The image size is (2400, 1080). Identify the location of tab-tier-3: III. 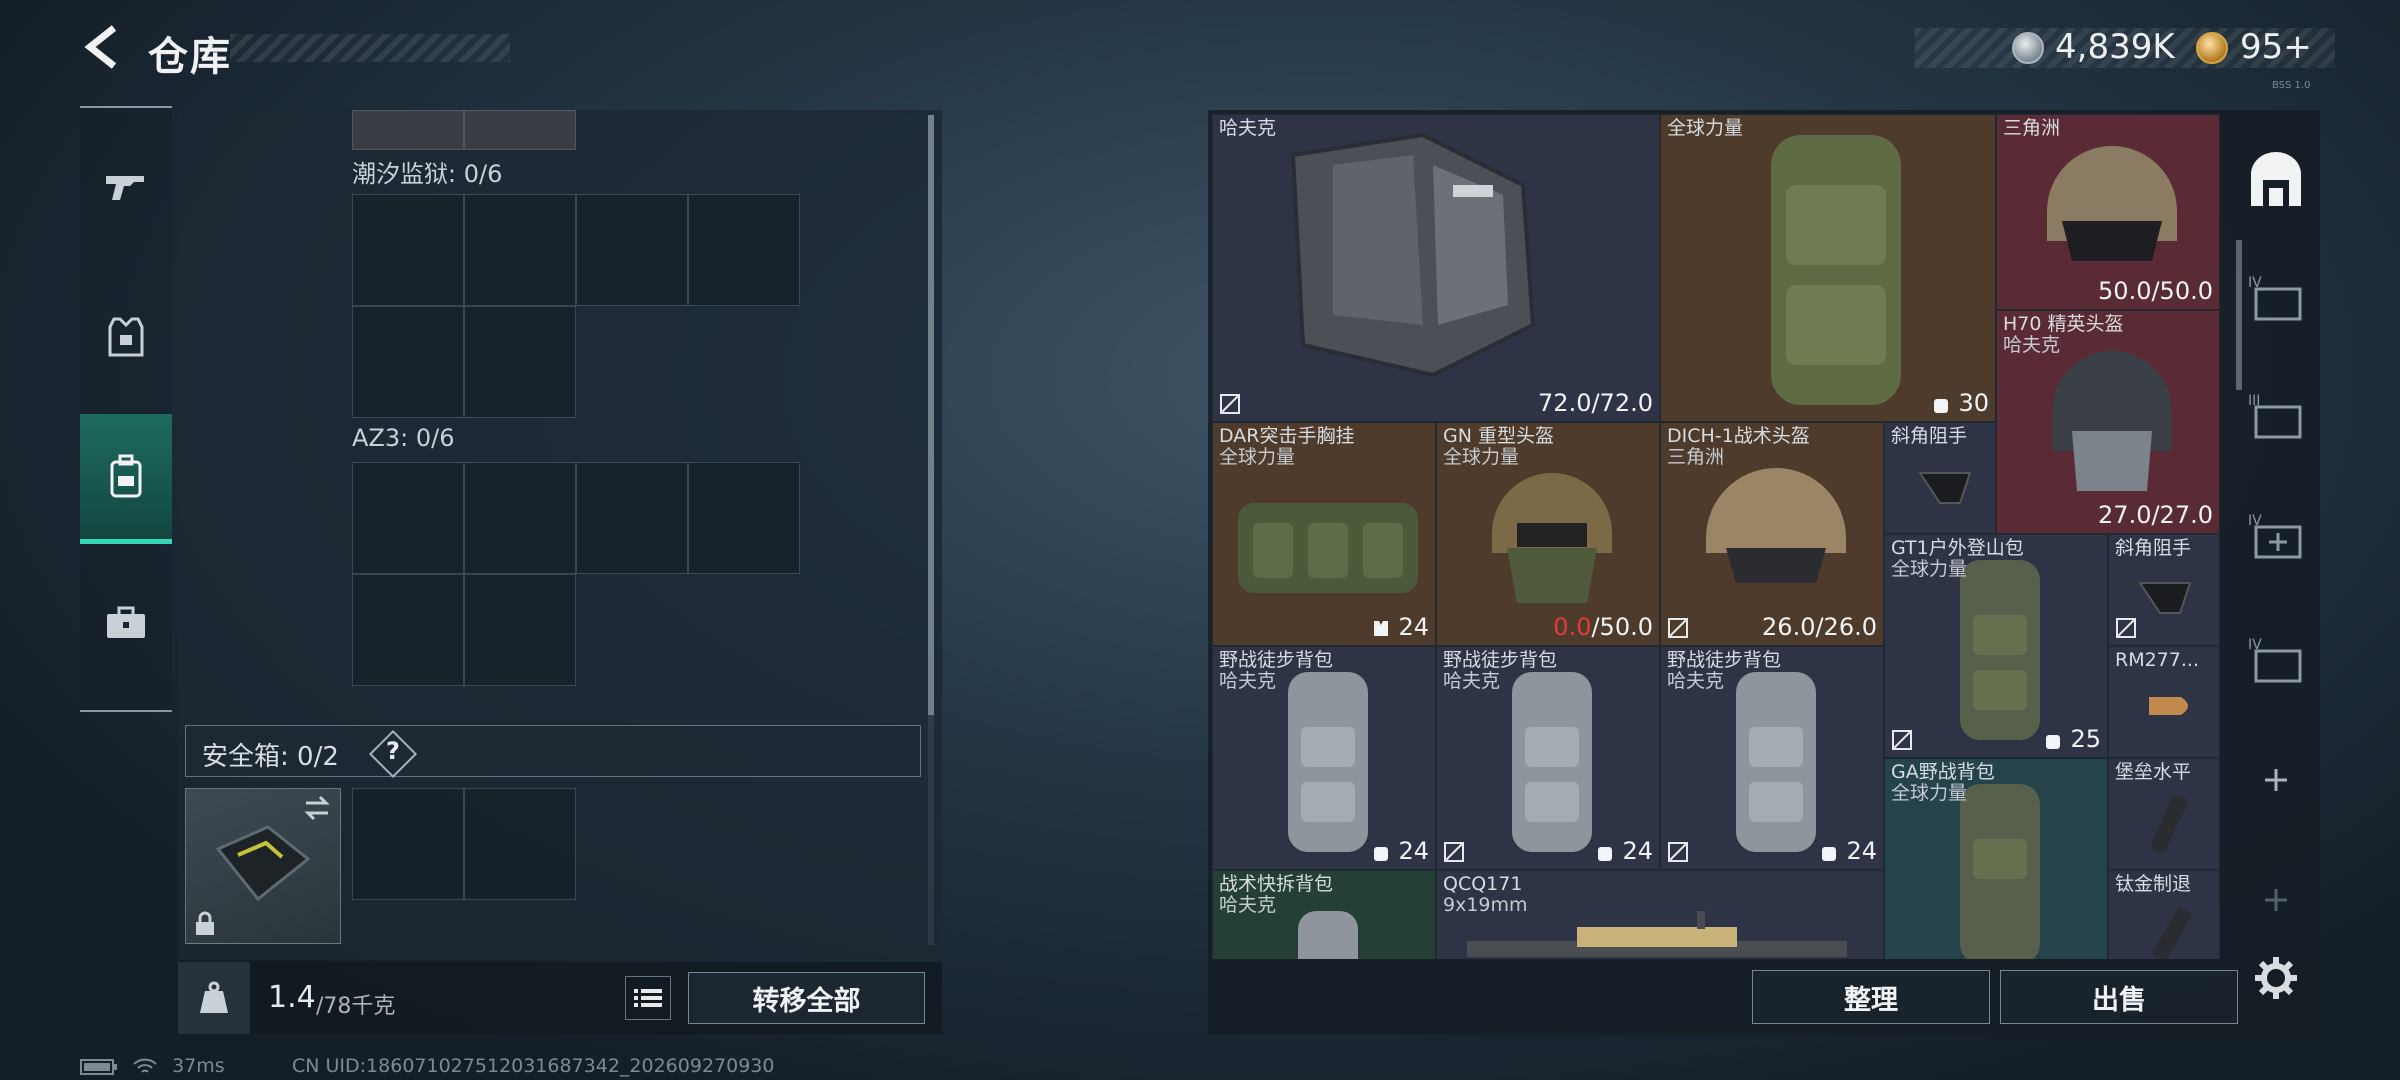
(2276, 416).